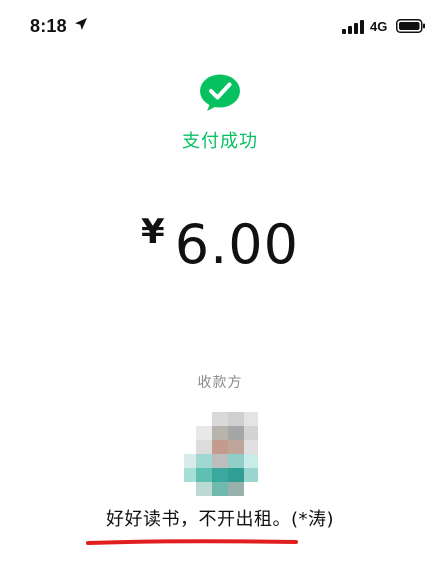 This screenshot has width=440, height=578. Describe the element at coordinates (220, 141) in the screenshot. I see `payment-status-text: 支付成功` at that location.